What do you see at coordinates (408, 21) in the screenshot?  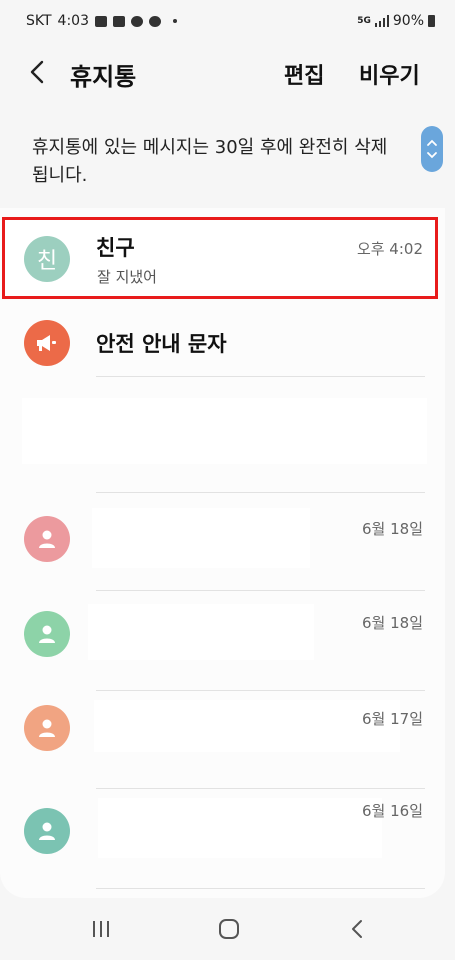 I see `battery-percent: 90%` at bounding box center [408, 21].